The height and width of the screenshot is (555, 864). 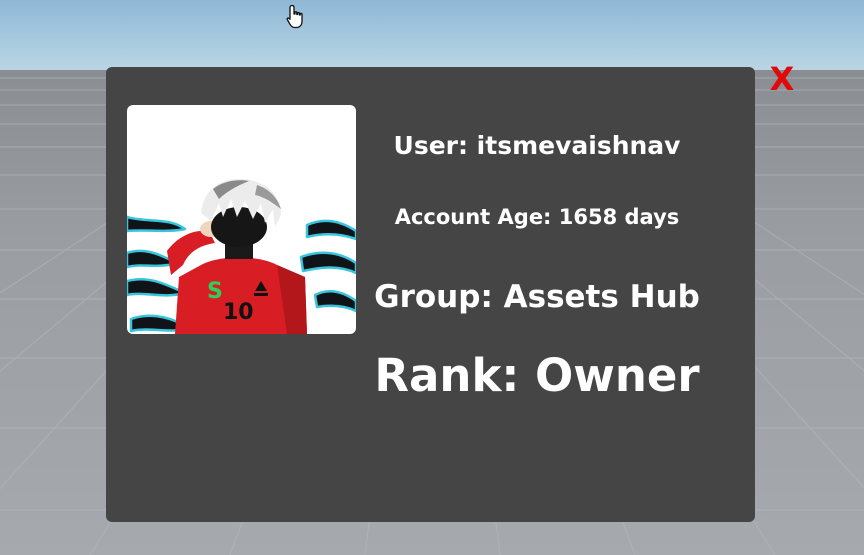 I want to click on rank-label: Rank: Owner, so click(x=537, y=375).